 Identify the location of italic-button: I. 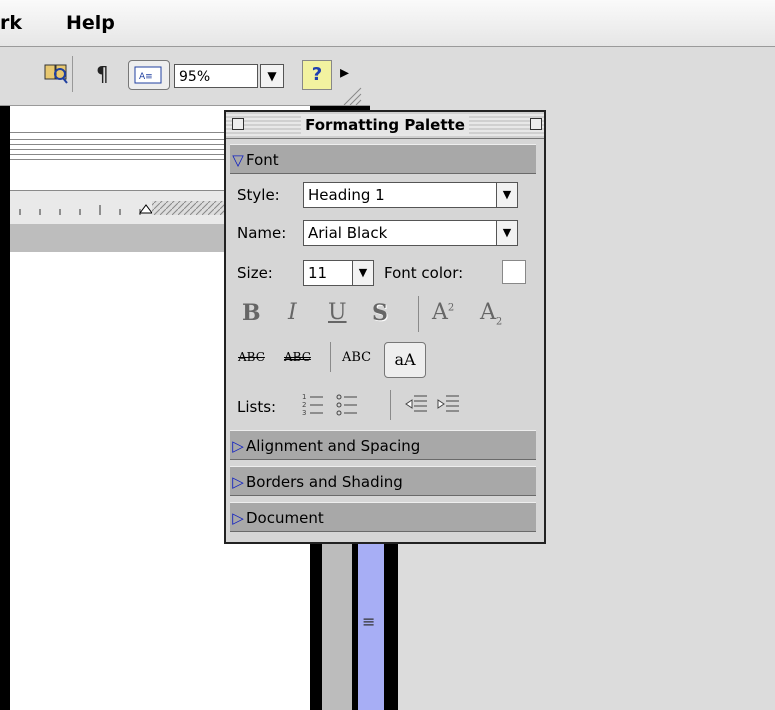
(292, 312).